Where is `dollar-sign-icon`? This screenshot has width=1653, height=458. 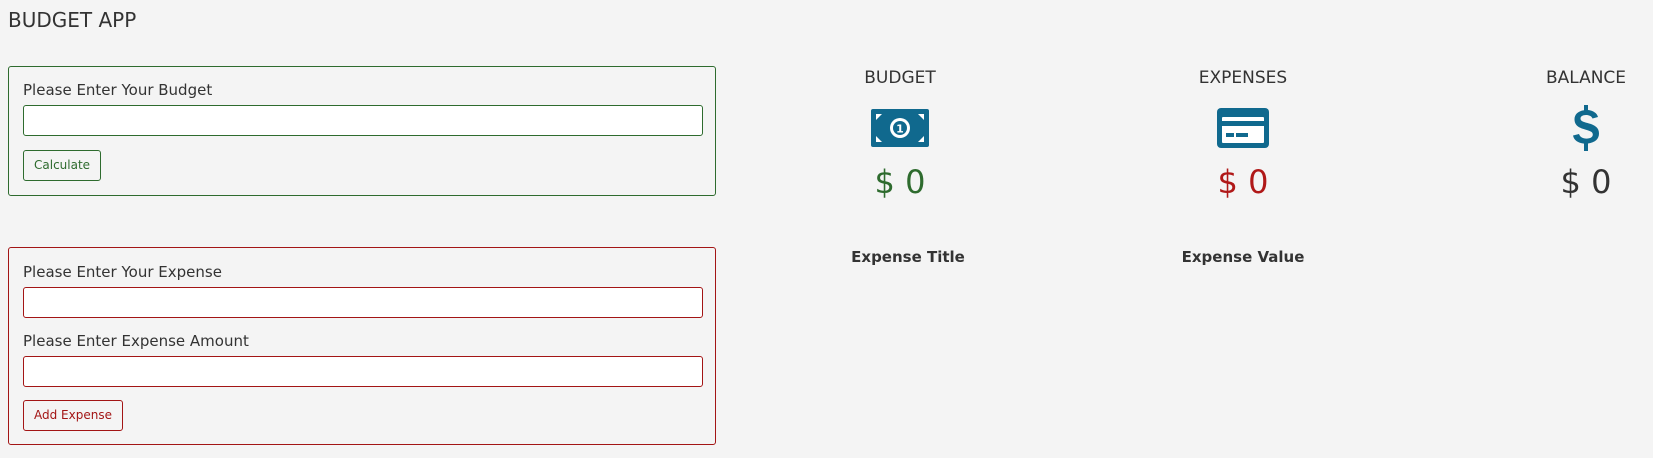 dollar-sign-icon is located at coordinates (1569, 128).